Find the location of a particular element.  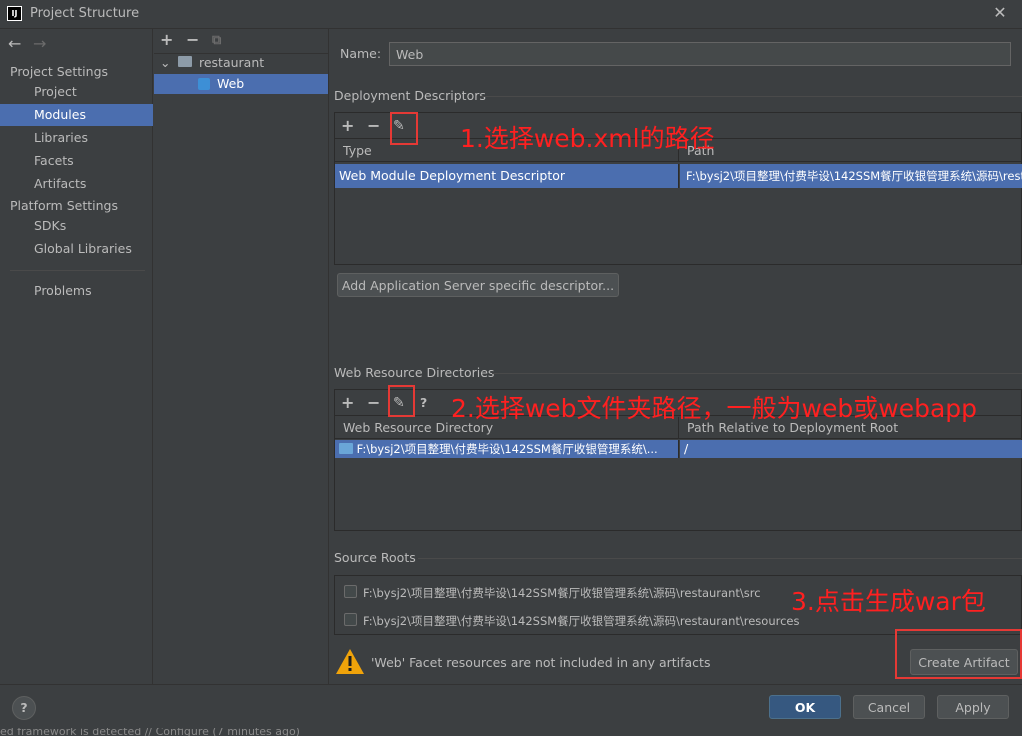

apply-button: Apply is located at coordinates (973, 707).